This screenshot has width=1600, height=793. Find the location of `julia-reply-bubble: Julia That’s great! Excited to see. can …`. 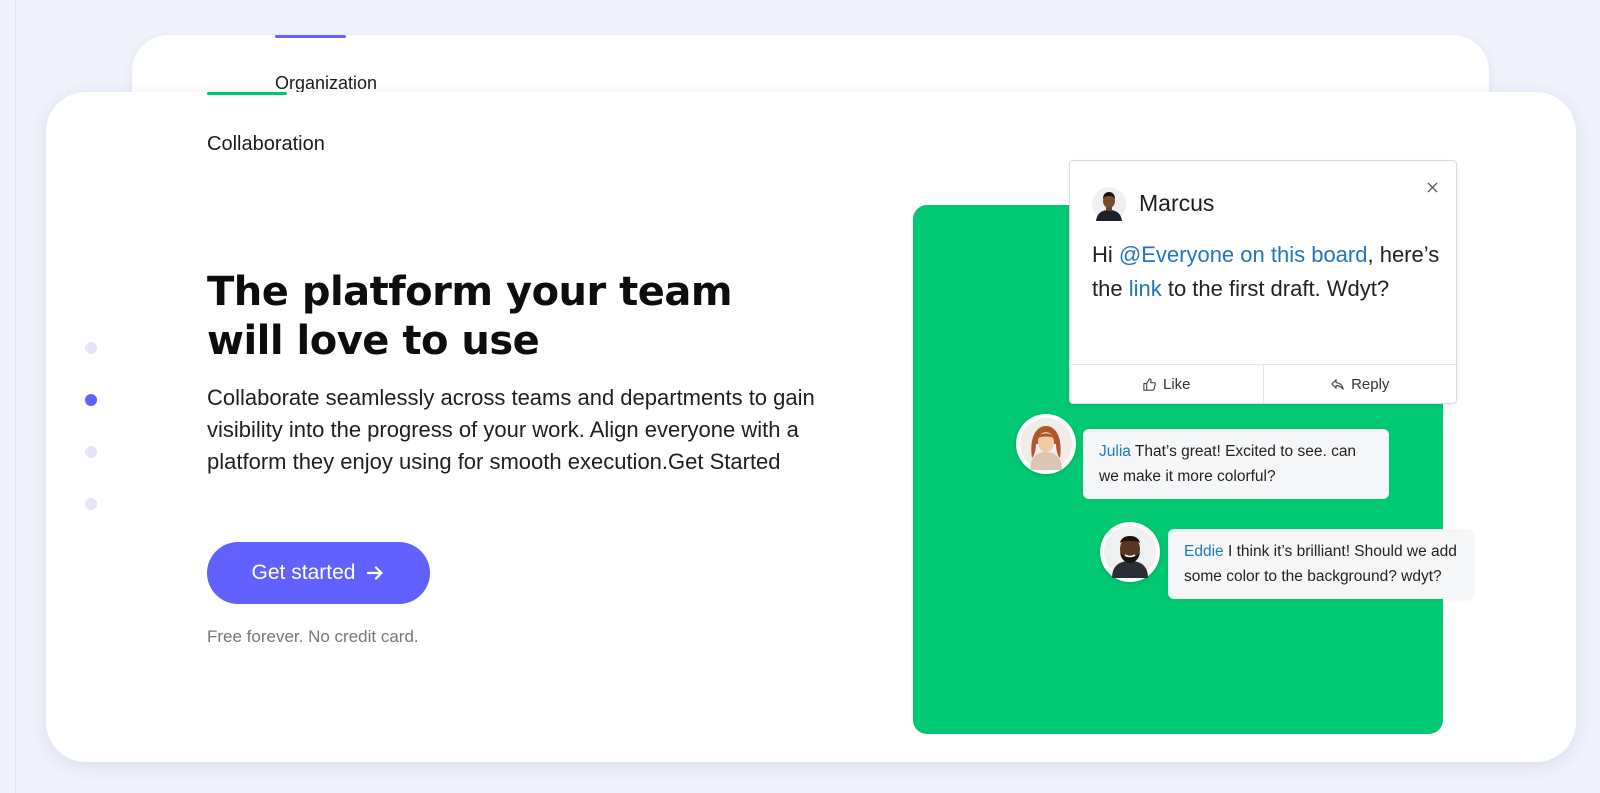

julia-reply-bubble: Julia That’s great! Excited to see. can … is located at coordinates (1236, 464).